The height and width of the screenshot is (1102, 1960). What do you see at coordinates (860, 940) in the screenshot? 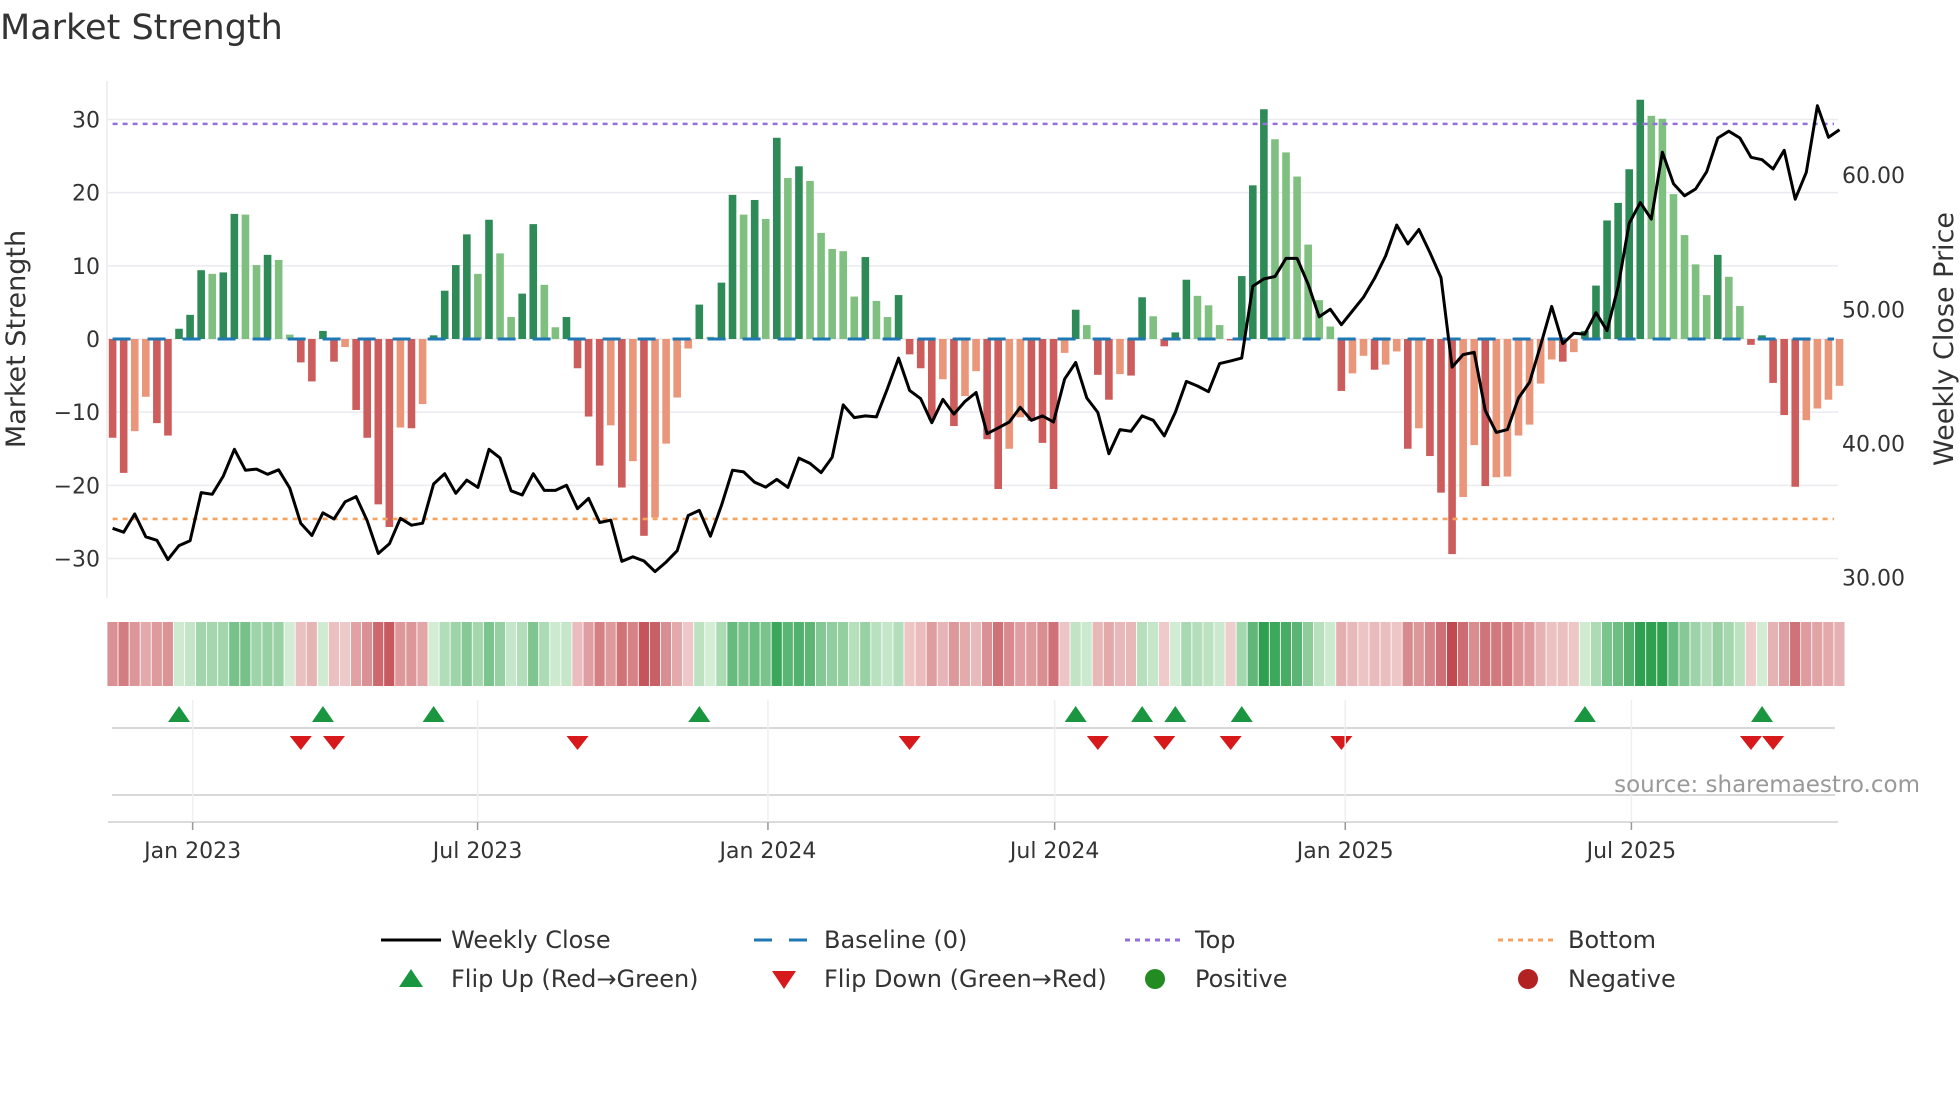
I see `legend-item: Baseline (0)` at bounding box center [860, 940].